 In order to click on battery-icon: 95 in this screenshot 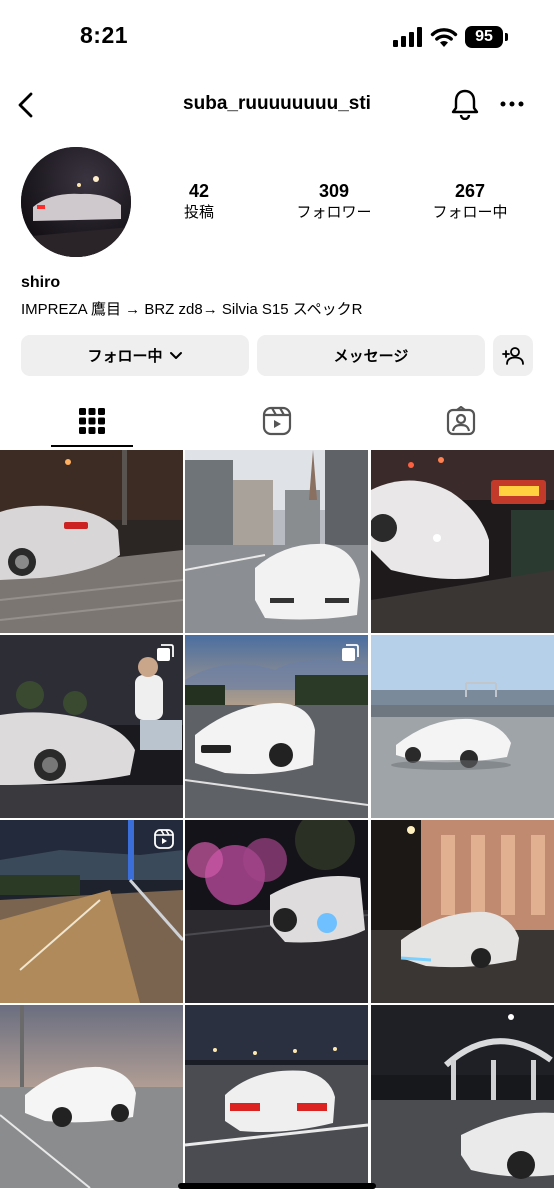, I will do `click(484, 37)`.